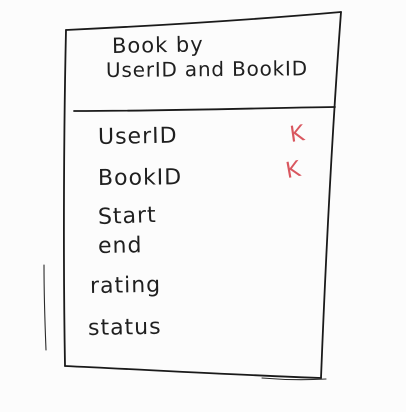  What do you see at coordinates (207, 69) in the screenshot?
I see `entity-title-line-2: UserID and BookID` at bounding box center [207, 69].